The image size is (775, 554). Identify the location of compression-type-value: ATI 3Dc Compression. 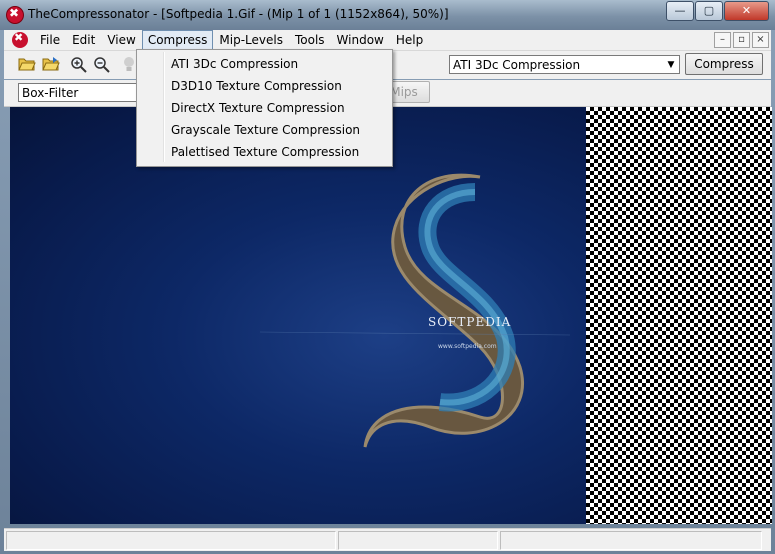
(517, 65).